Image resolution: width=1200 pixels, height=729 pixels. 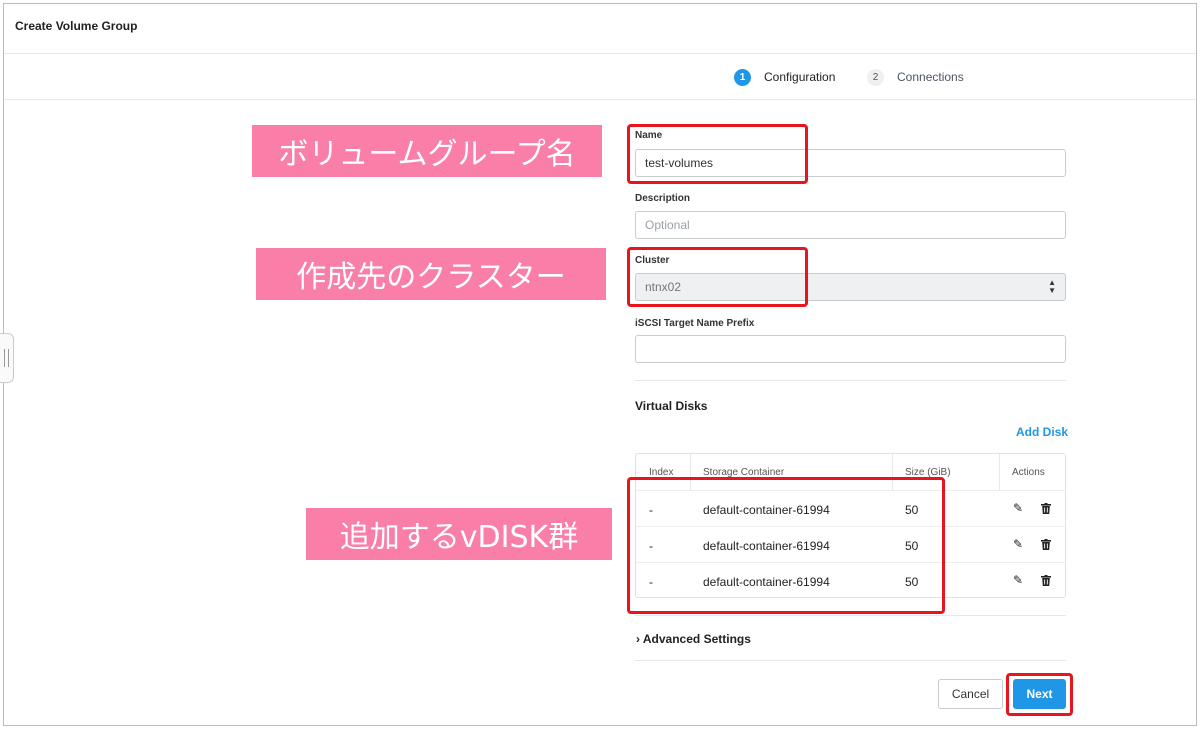 What do you see at coordinates (667, 225) in the screenshot?
I see `description-placeholder: Optional` at bounding box center [667, 225].